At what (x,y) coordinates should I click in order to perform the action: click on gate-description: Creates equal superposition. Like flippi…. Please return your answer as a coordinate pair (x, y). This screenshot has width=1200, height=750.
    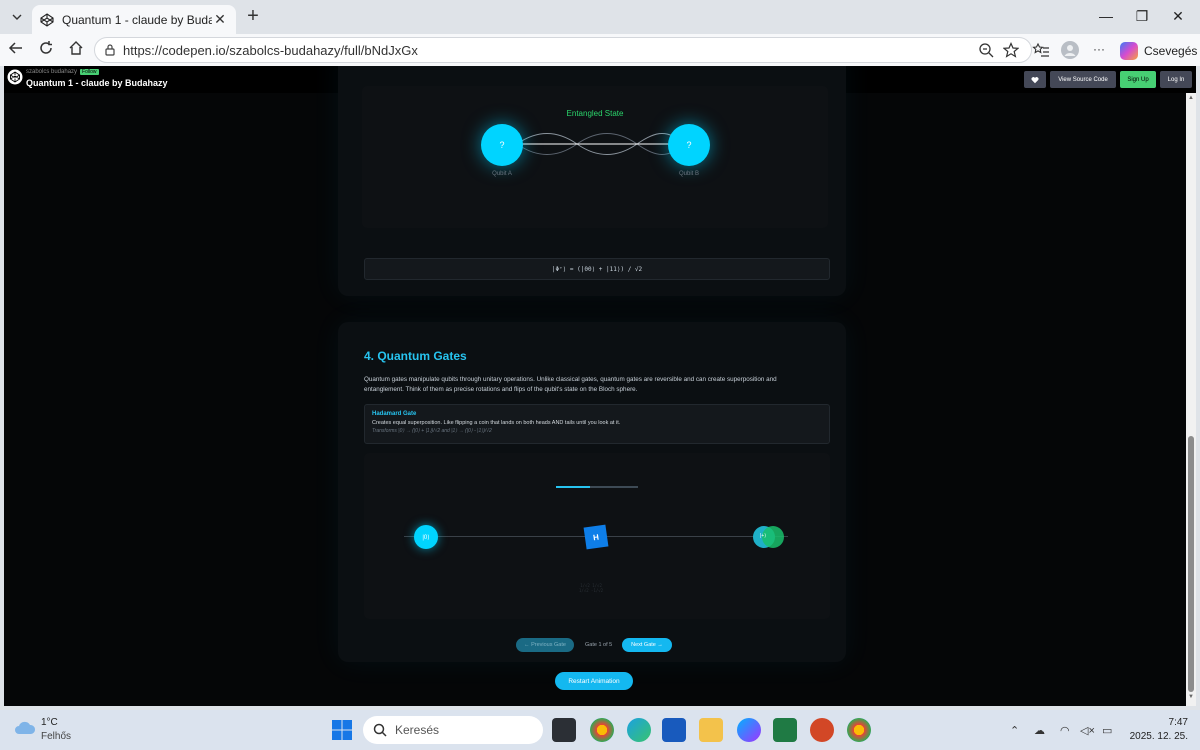
    Looking at the image, I should click on (496, 423).